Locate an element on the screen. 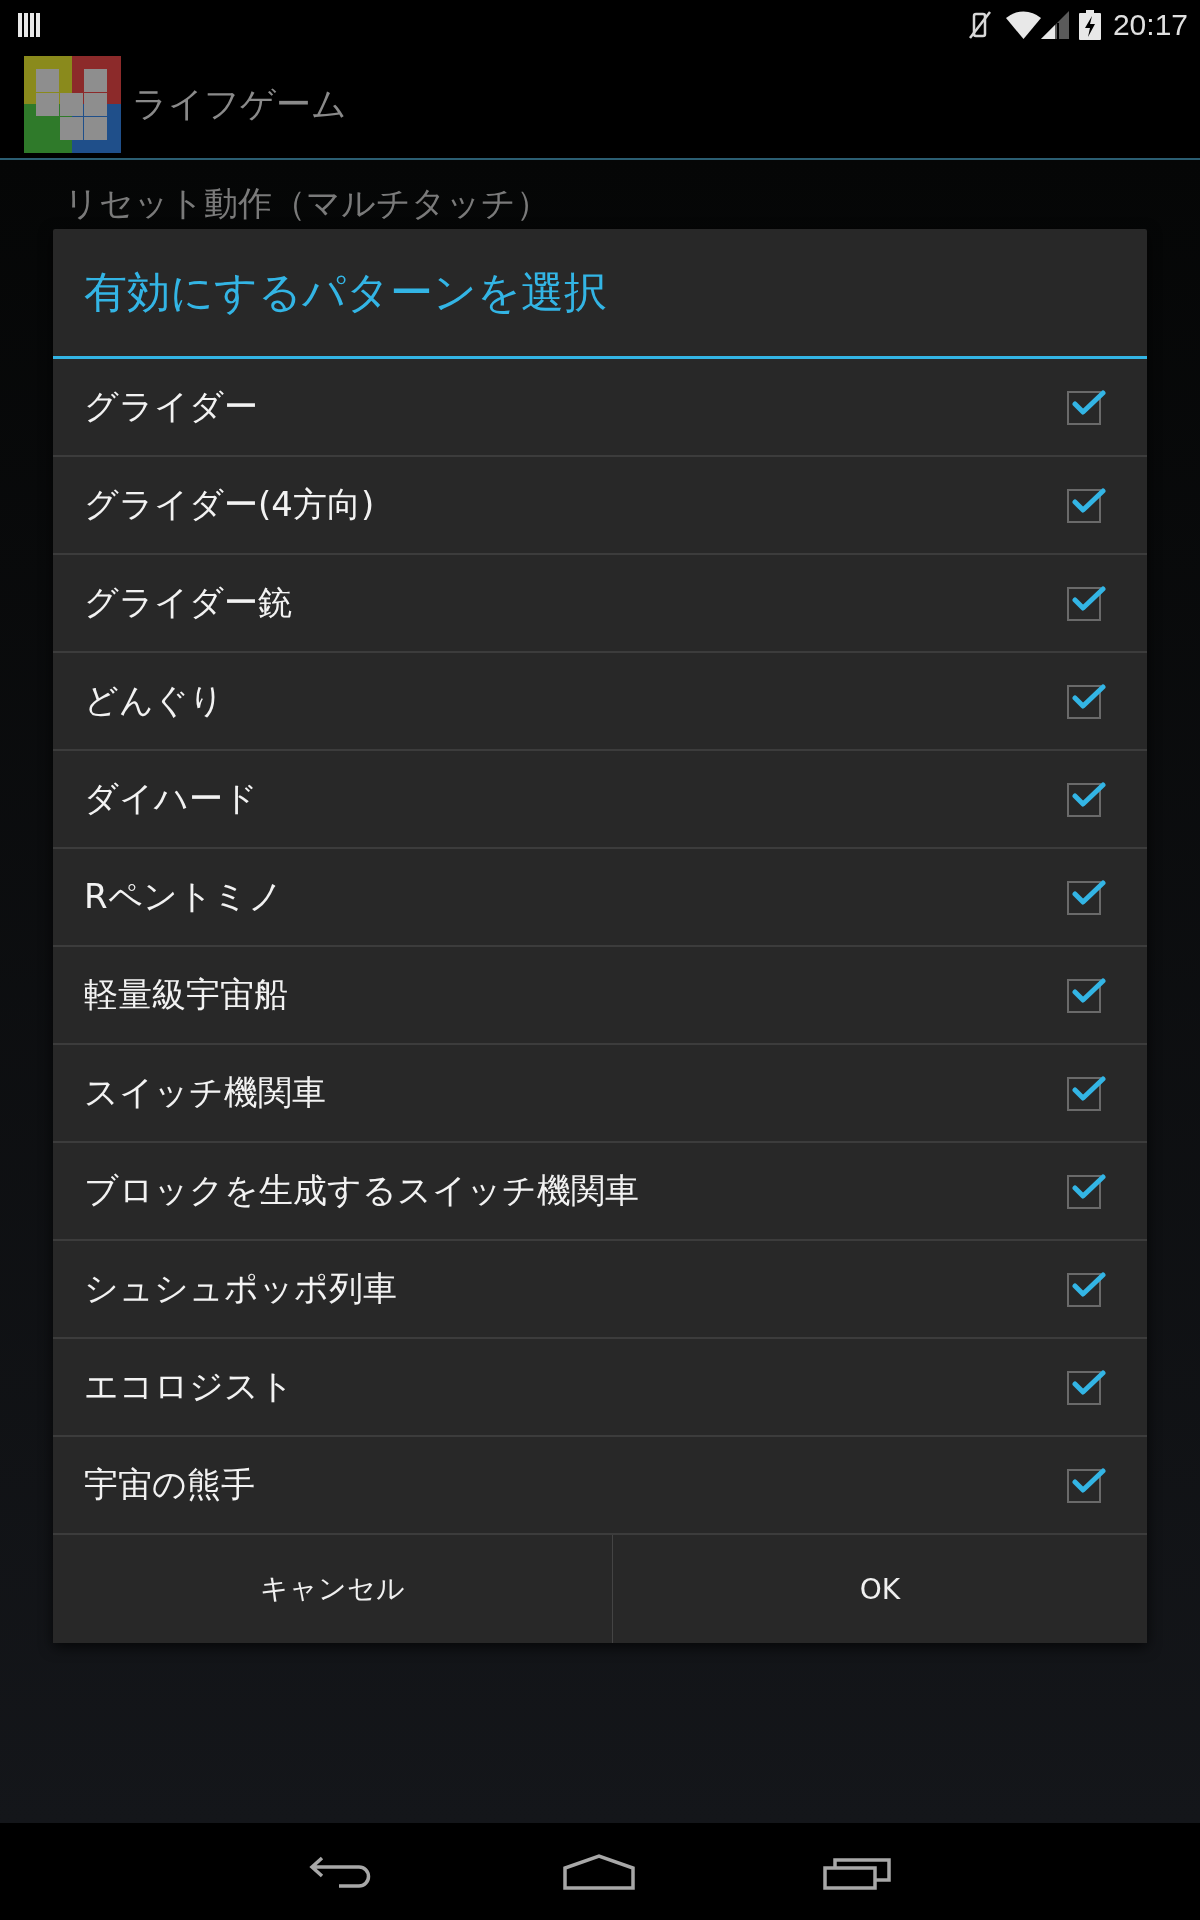  dialog-button: キャンセル is located at coordinates (333, 1589).